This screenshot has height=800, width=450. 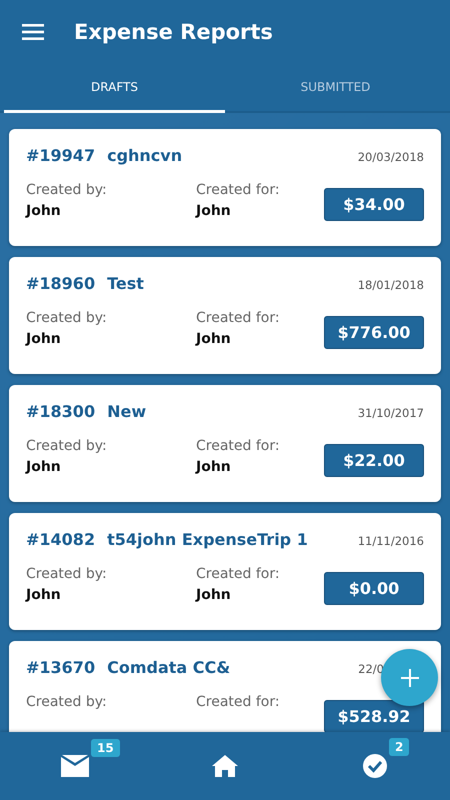 What do you see at coordinates (391, 157) in the screenshot?
I see `report-date: 20/03/2018` at bounding box center [391, 157].